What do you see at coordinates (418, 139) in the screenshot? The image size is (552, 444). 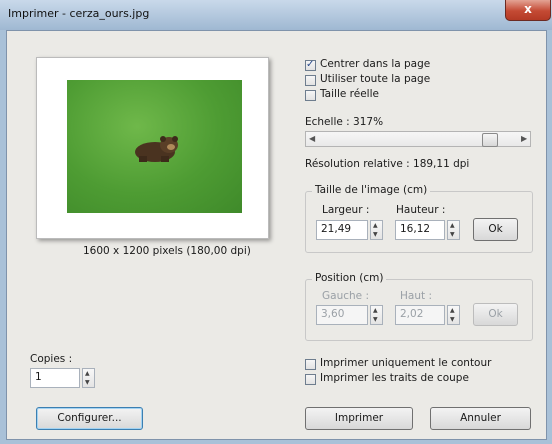 I see `scale-slider: ◀ ▶` at bounding box center [418, 139].